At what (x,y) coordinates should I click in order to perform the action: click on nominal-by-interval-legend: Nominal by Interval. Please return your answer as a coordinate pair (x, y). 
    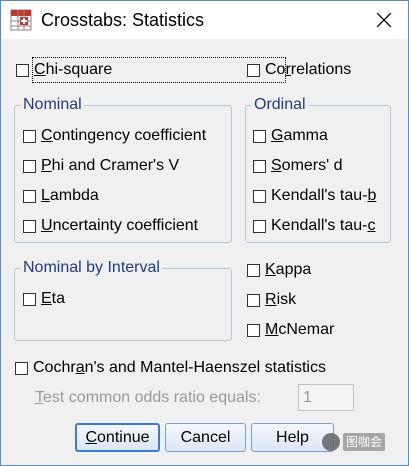
    Looking at the image, I should click on (91, 268).